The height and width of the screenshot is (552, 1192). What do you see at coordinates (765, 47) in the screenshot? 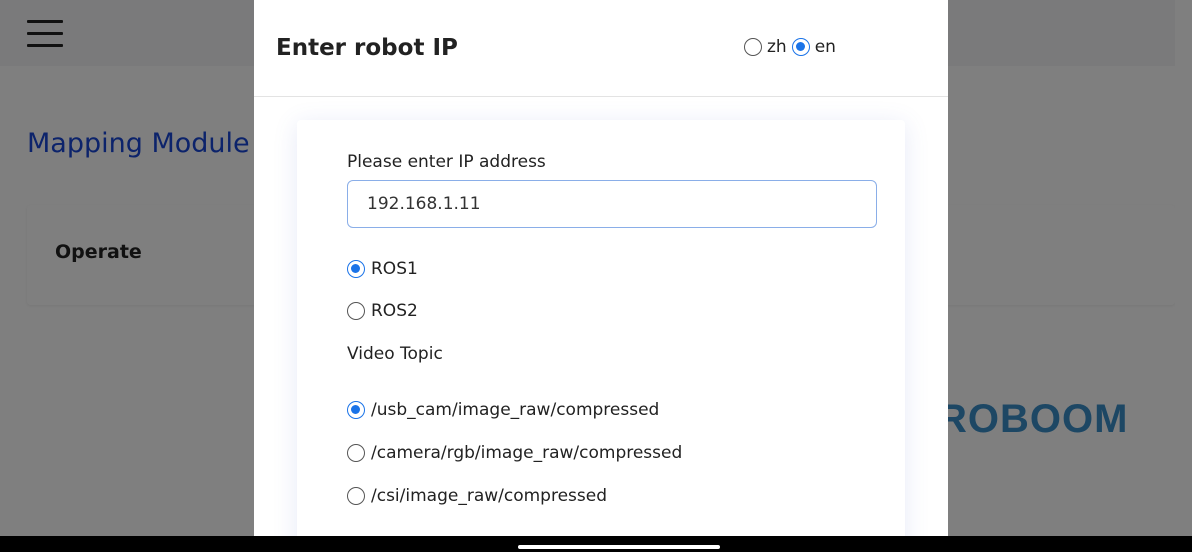
I see `lang-option-zh: zh` at bounding box center [765, 47].